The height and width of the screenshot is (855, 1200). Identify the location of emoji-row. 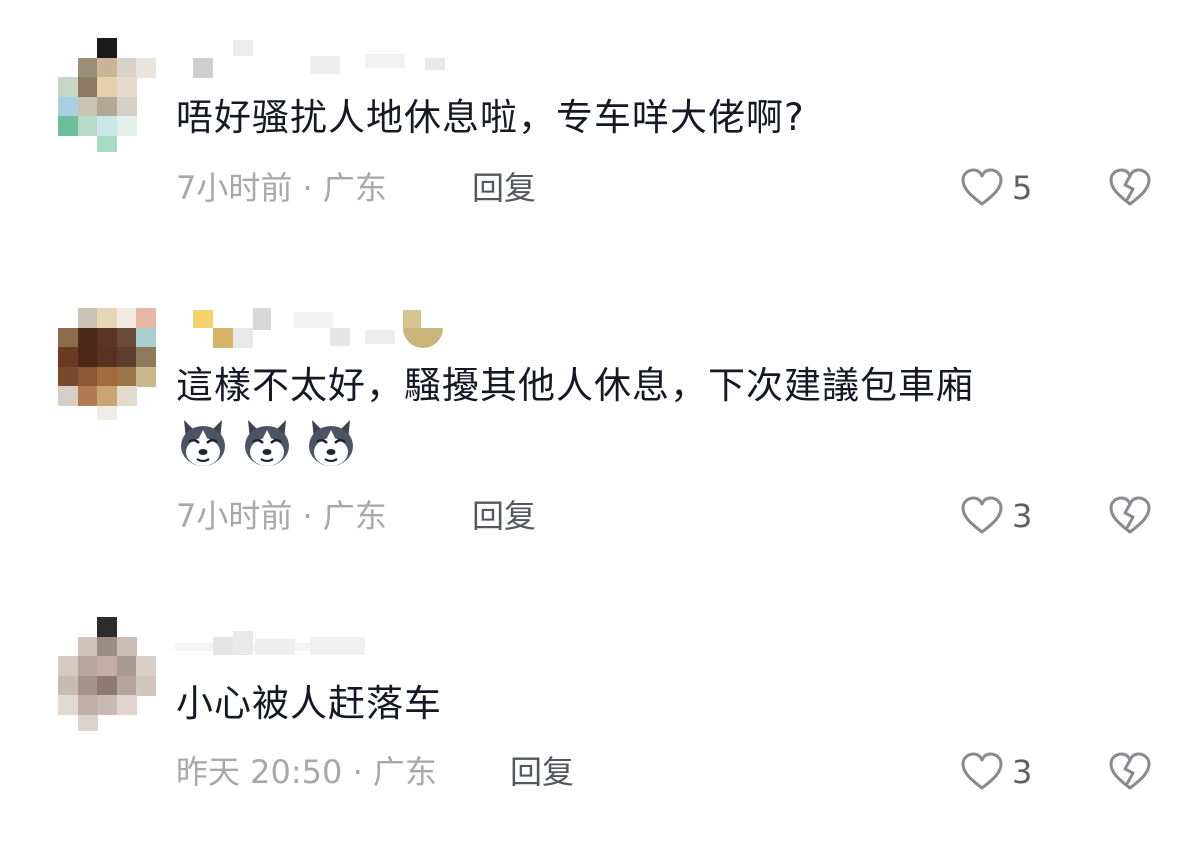
(267, 443).